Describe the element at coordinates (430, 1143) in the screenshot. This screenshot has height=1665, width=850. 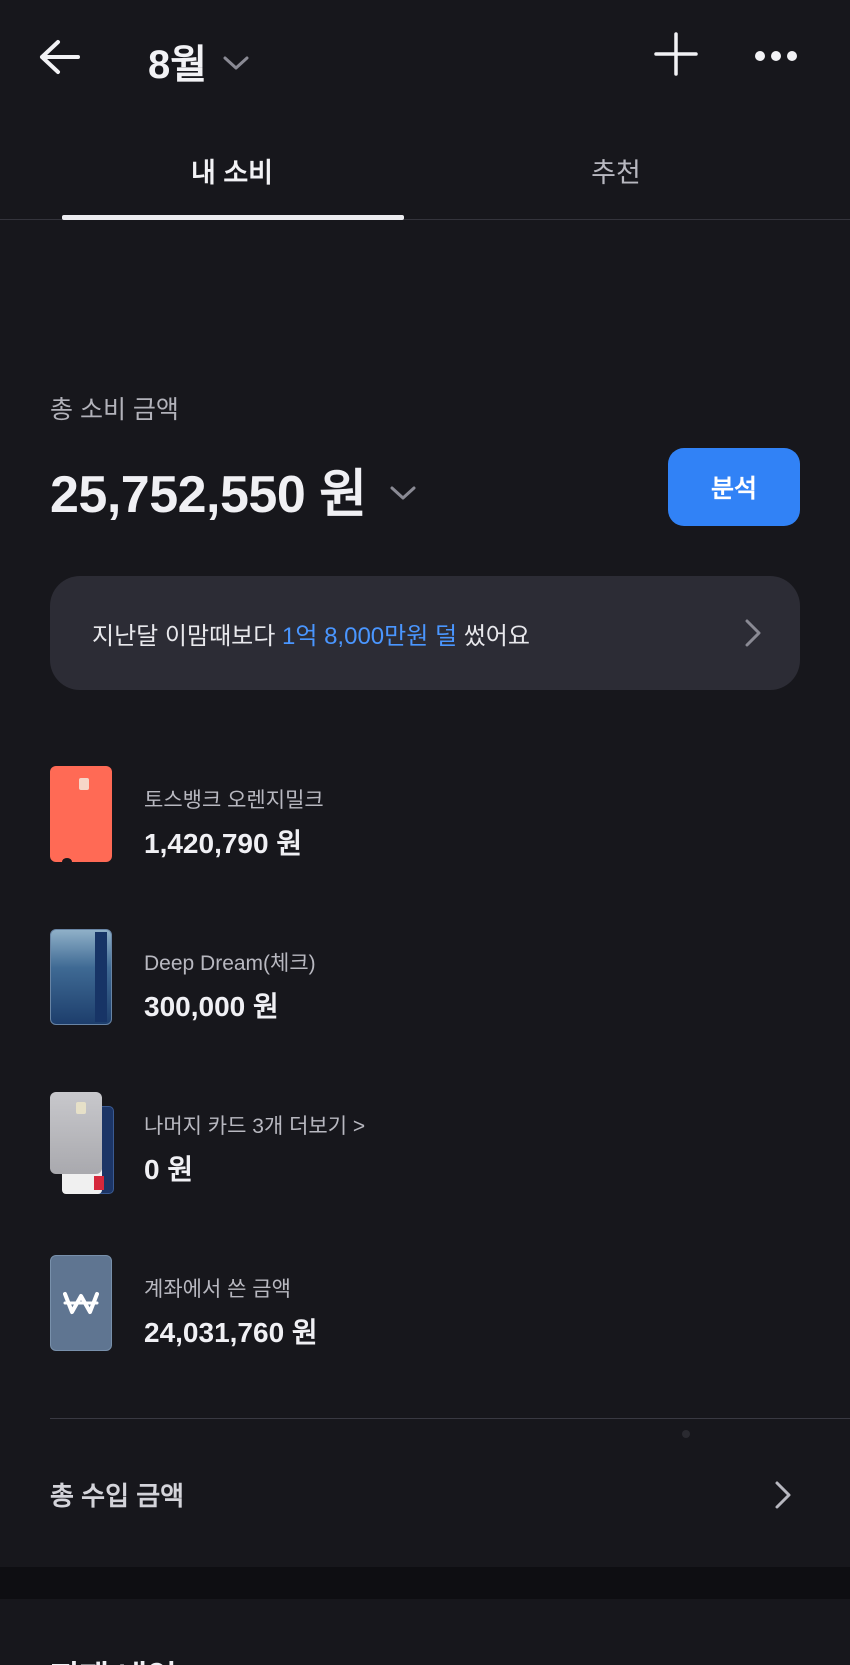
I see `card-row-more-cards: 나머지 카드 3개 더보기 > 0 원` at that location.